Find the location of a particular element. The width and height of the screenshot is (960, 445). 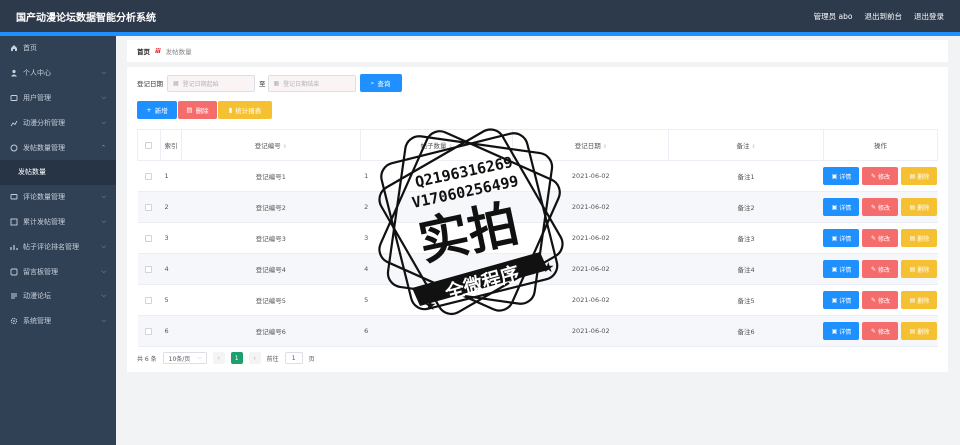

cell-ops: ▣ 详情 ✎ 修改 ▤ 删除 is located at coordinates (880, 238).